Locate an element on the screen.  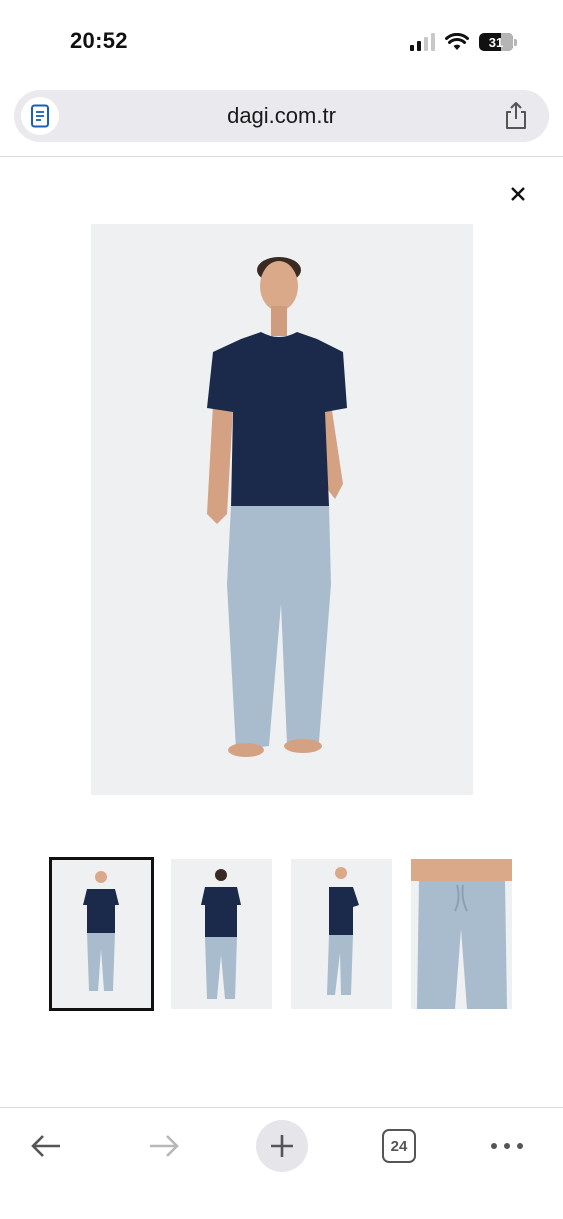
model-front-image is located at coordinates (277, 507).